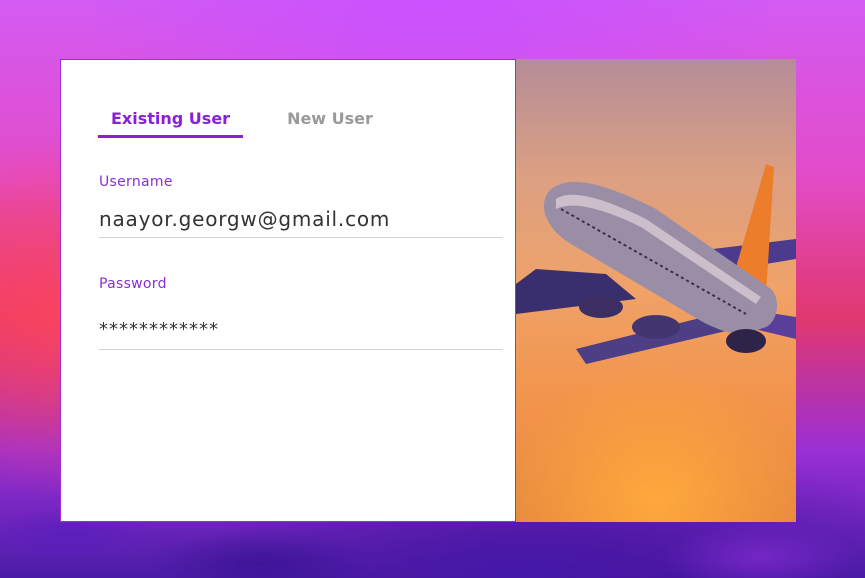 This screenshot has width=865, height=578. I want to click on username-input, so click(301, 219).